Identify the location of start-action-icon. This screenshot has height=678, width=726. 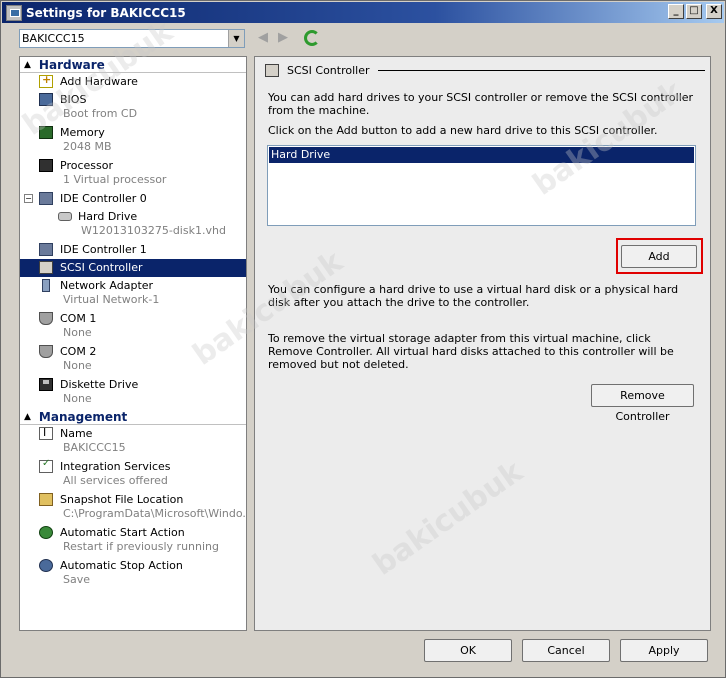
(46, 532).